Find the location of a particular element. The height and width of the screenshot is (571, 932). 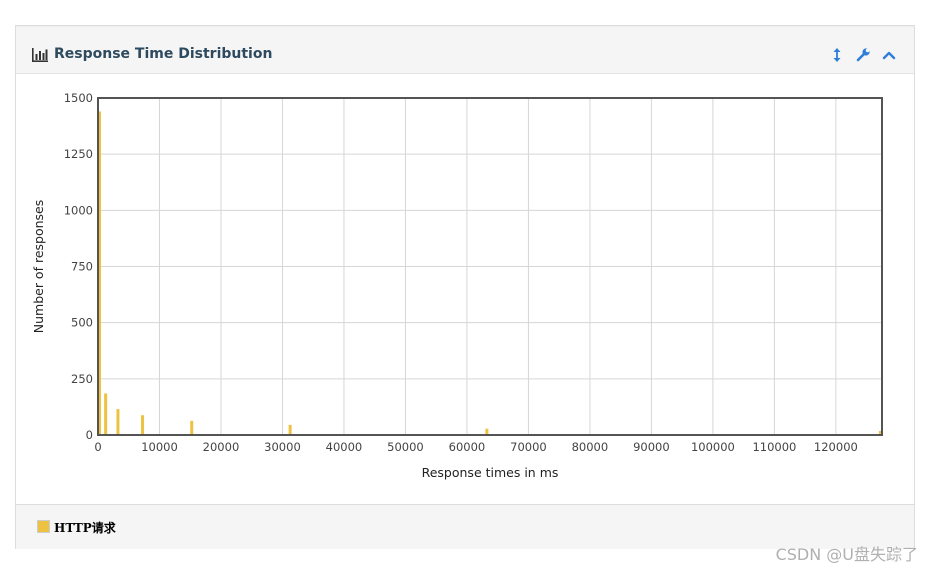

y-tick-label: 1000 is located at coordinates (78, 210).